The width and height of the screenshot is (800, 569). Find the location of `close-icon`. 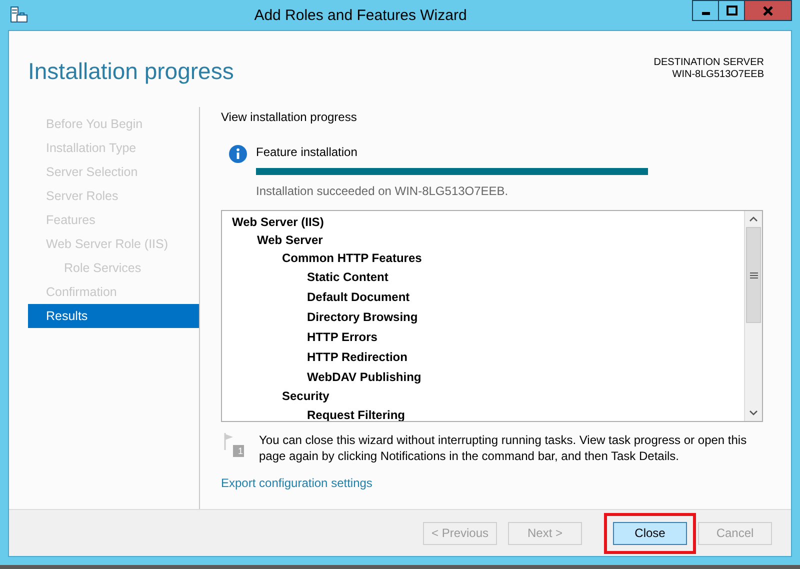

close-icon is located at coordinates (768, 10).